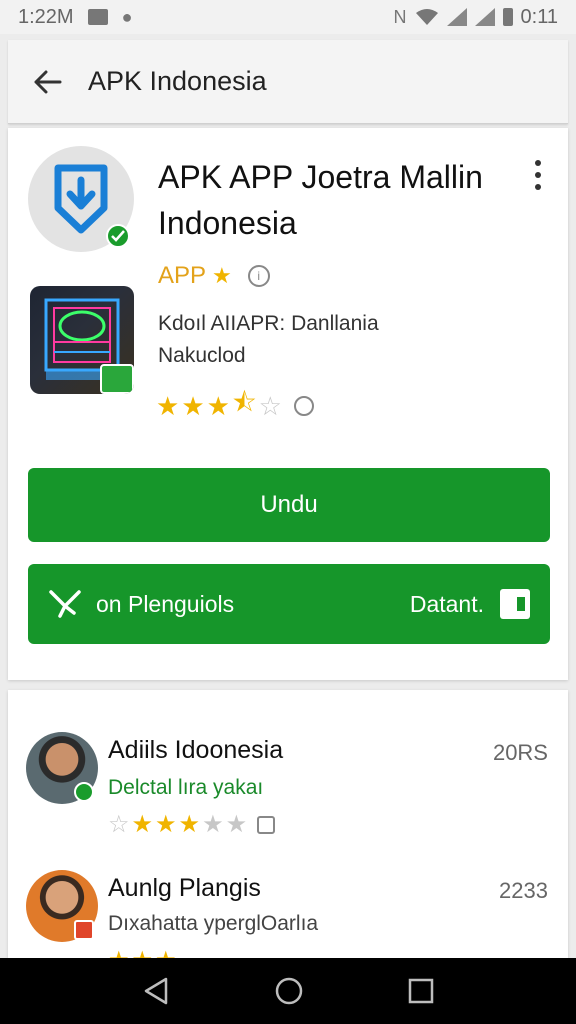  I want to click on battery-icon, so click(507, 17).